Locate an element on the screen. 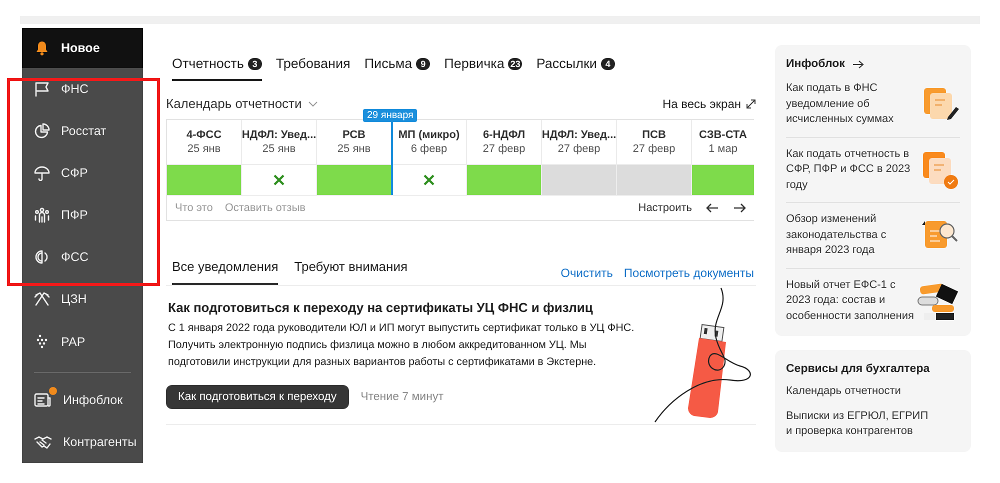 Image resolution: width=1000 pixels, height=483 pixels. report-header-cell: НДФЛ: Увед... 25 янв is located at coordinates (279, 142).